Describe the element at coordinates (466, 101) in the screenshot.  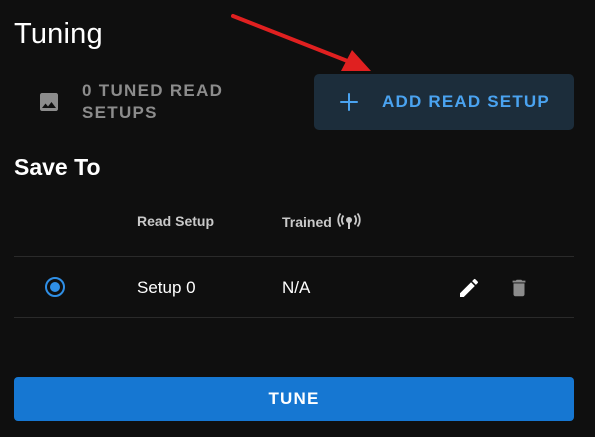
I see `add-read-setup-label: ADD READ SETUP` at that location.